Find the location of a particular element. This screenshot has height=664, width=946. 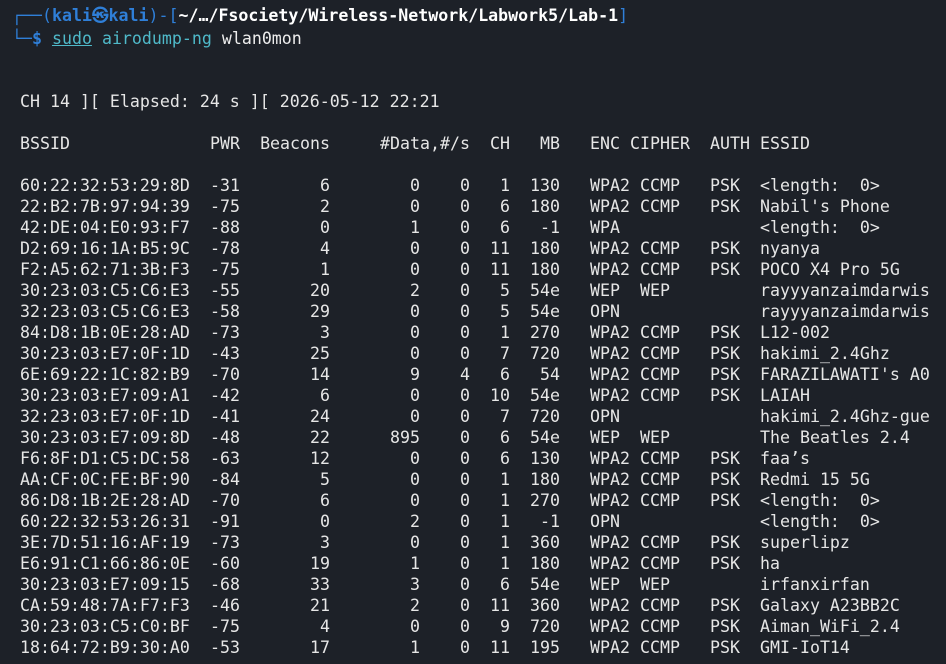

cell-data: 2 is located at coordinates (415, 290).